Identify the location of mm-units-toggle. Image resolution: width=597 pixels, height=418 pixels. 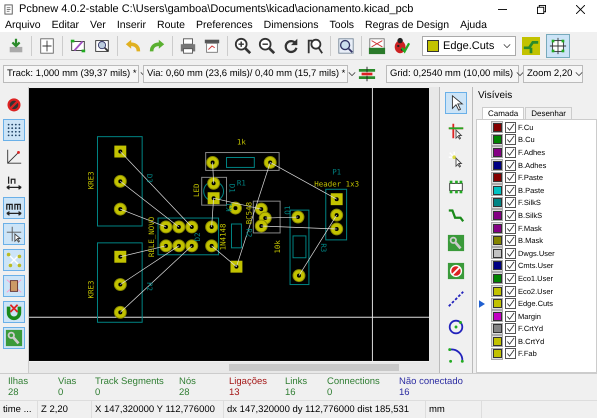
(14, 208).